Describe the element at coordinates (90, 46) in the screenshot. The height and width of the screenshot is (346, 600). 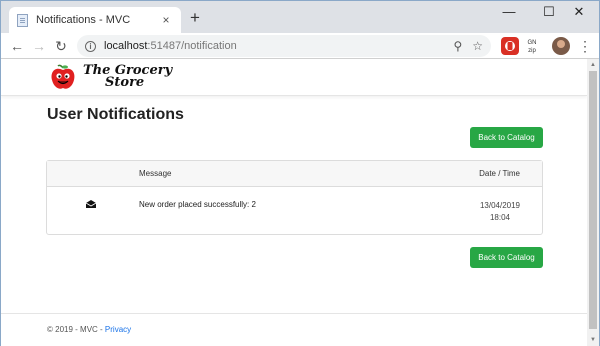
I see `info-icon: i` at that location.